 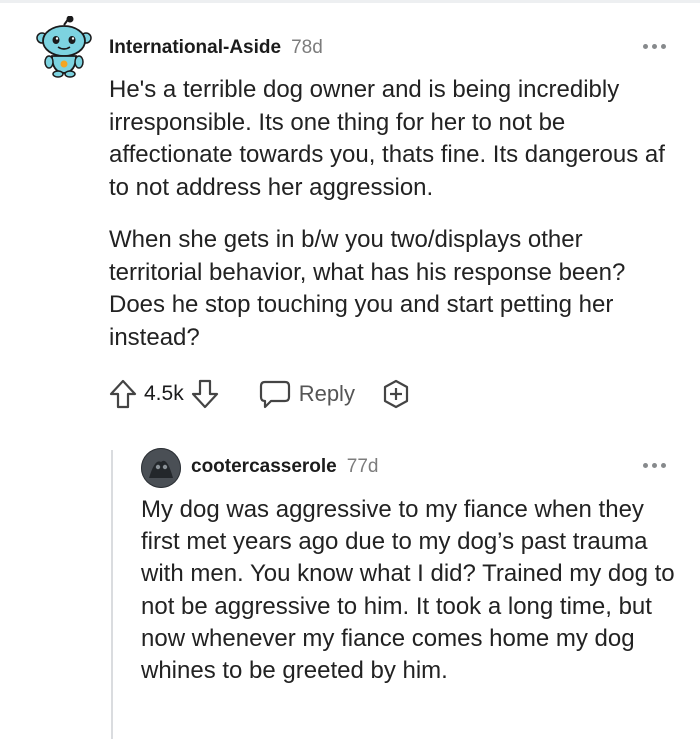 I want to click on reply-label: Reply, so click(x=326, y=393).